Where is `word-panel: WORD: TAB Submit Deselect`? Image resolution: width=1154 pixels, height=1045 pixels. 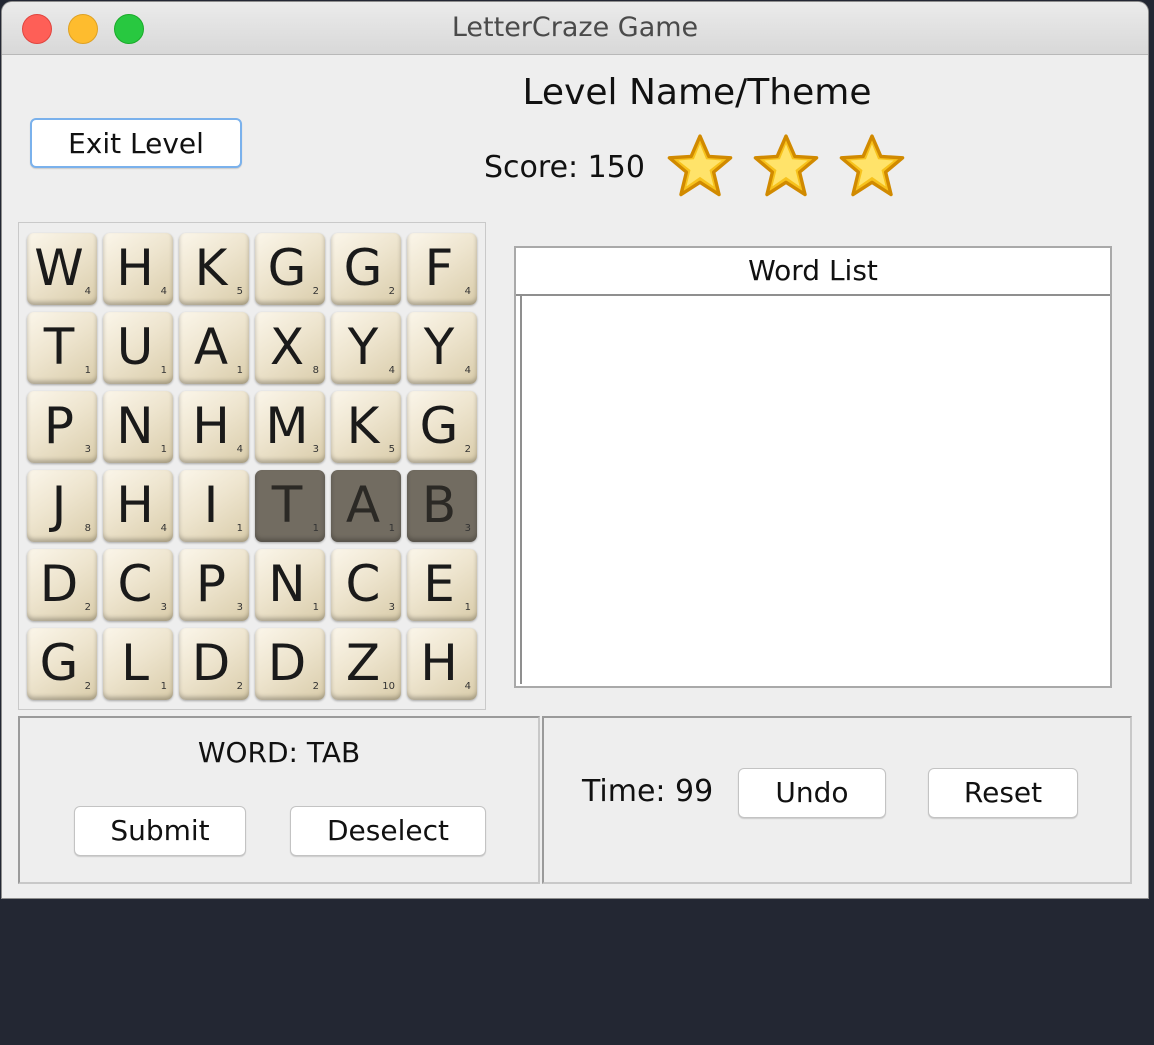 word-panel: WORD: TAB Submit Deselect is located at coordinates (279, 800).